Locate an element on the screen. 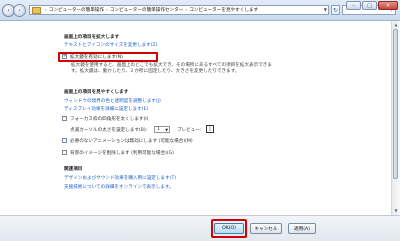 The image size is (400, 241). magnifier-checkbox is located at coordinates (64, 56).